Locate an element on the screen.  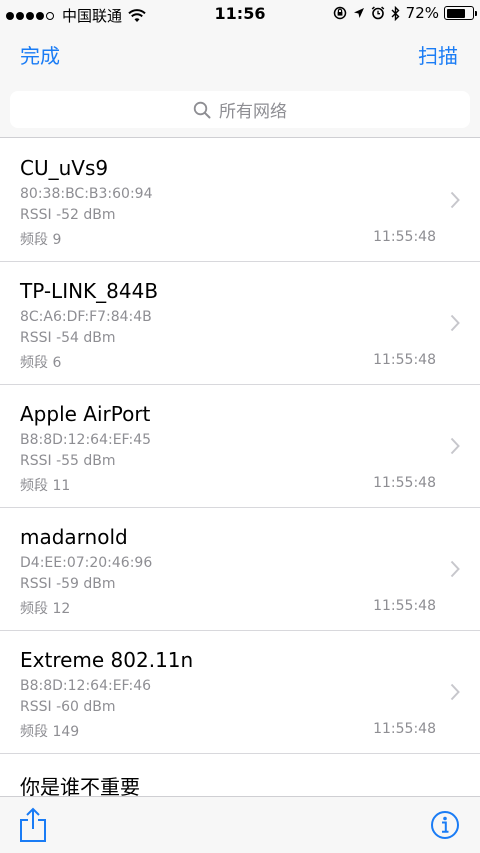
network-band: 频段 12 is located at coordinates (45, 609).